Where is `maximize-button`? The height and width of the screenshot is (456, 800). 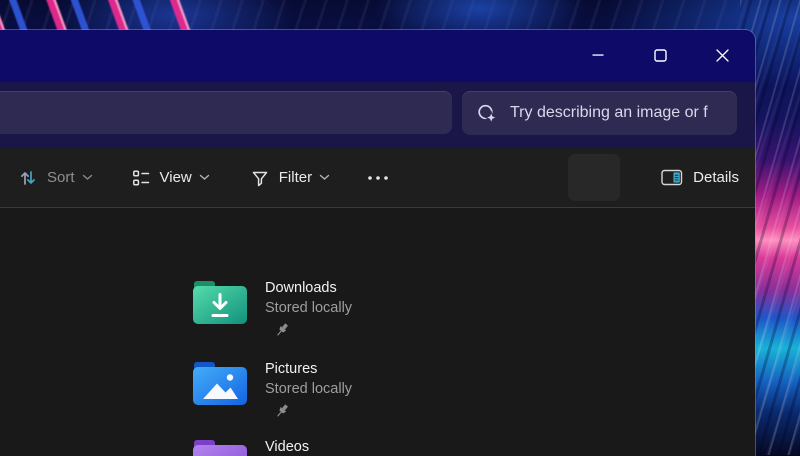
maximize-button is located at coordinates (660, 55).